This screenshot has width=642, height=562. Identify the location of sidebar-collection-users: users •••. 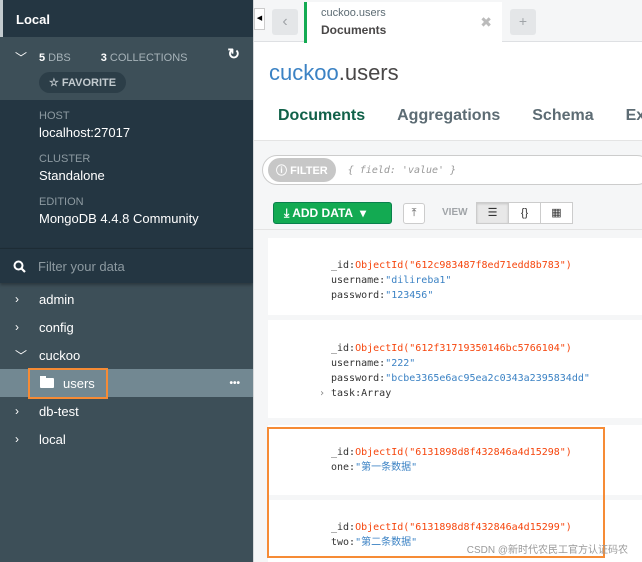
(126, 383).